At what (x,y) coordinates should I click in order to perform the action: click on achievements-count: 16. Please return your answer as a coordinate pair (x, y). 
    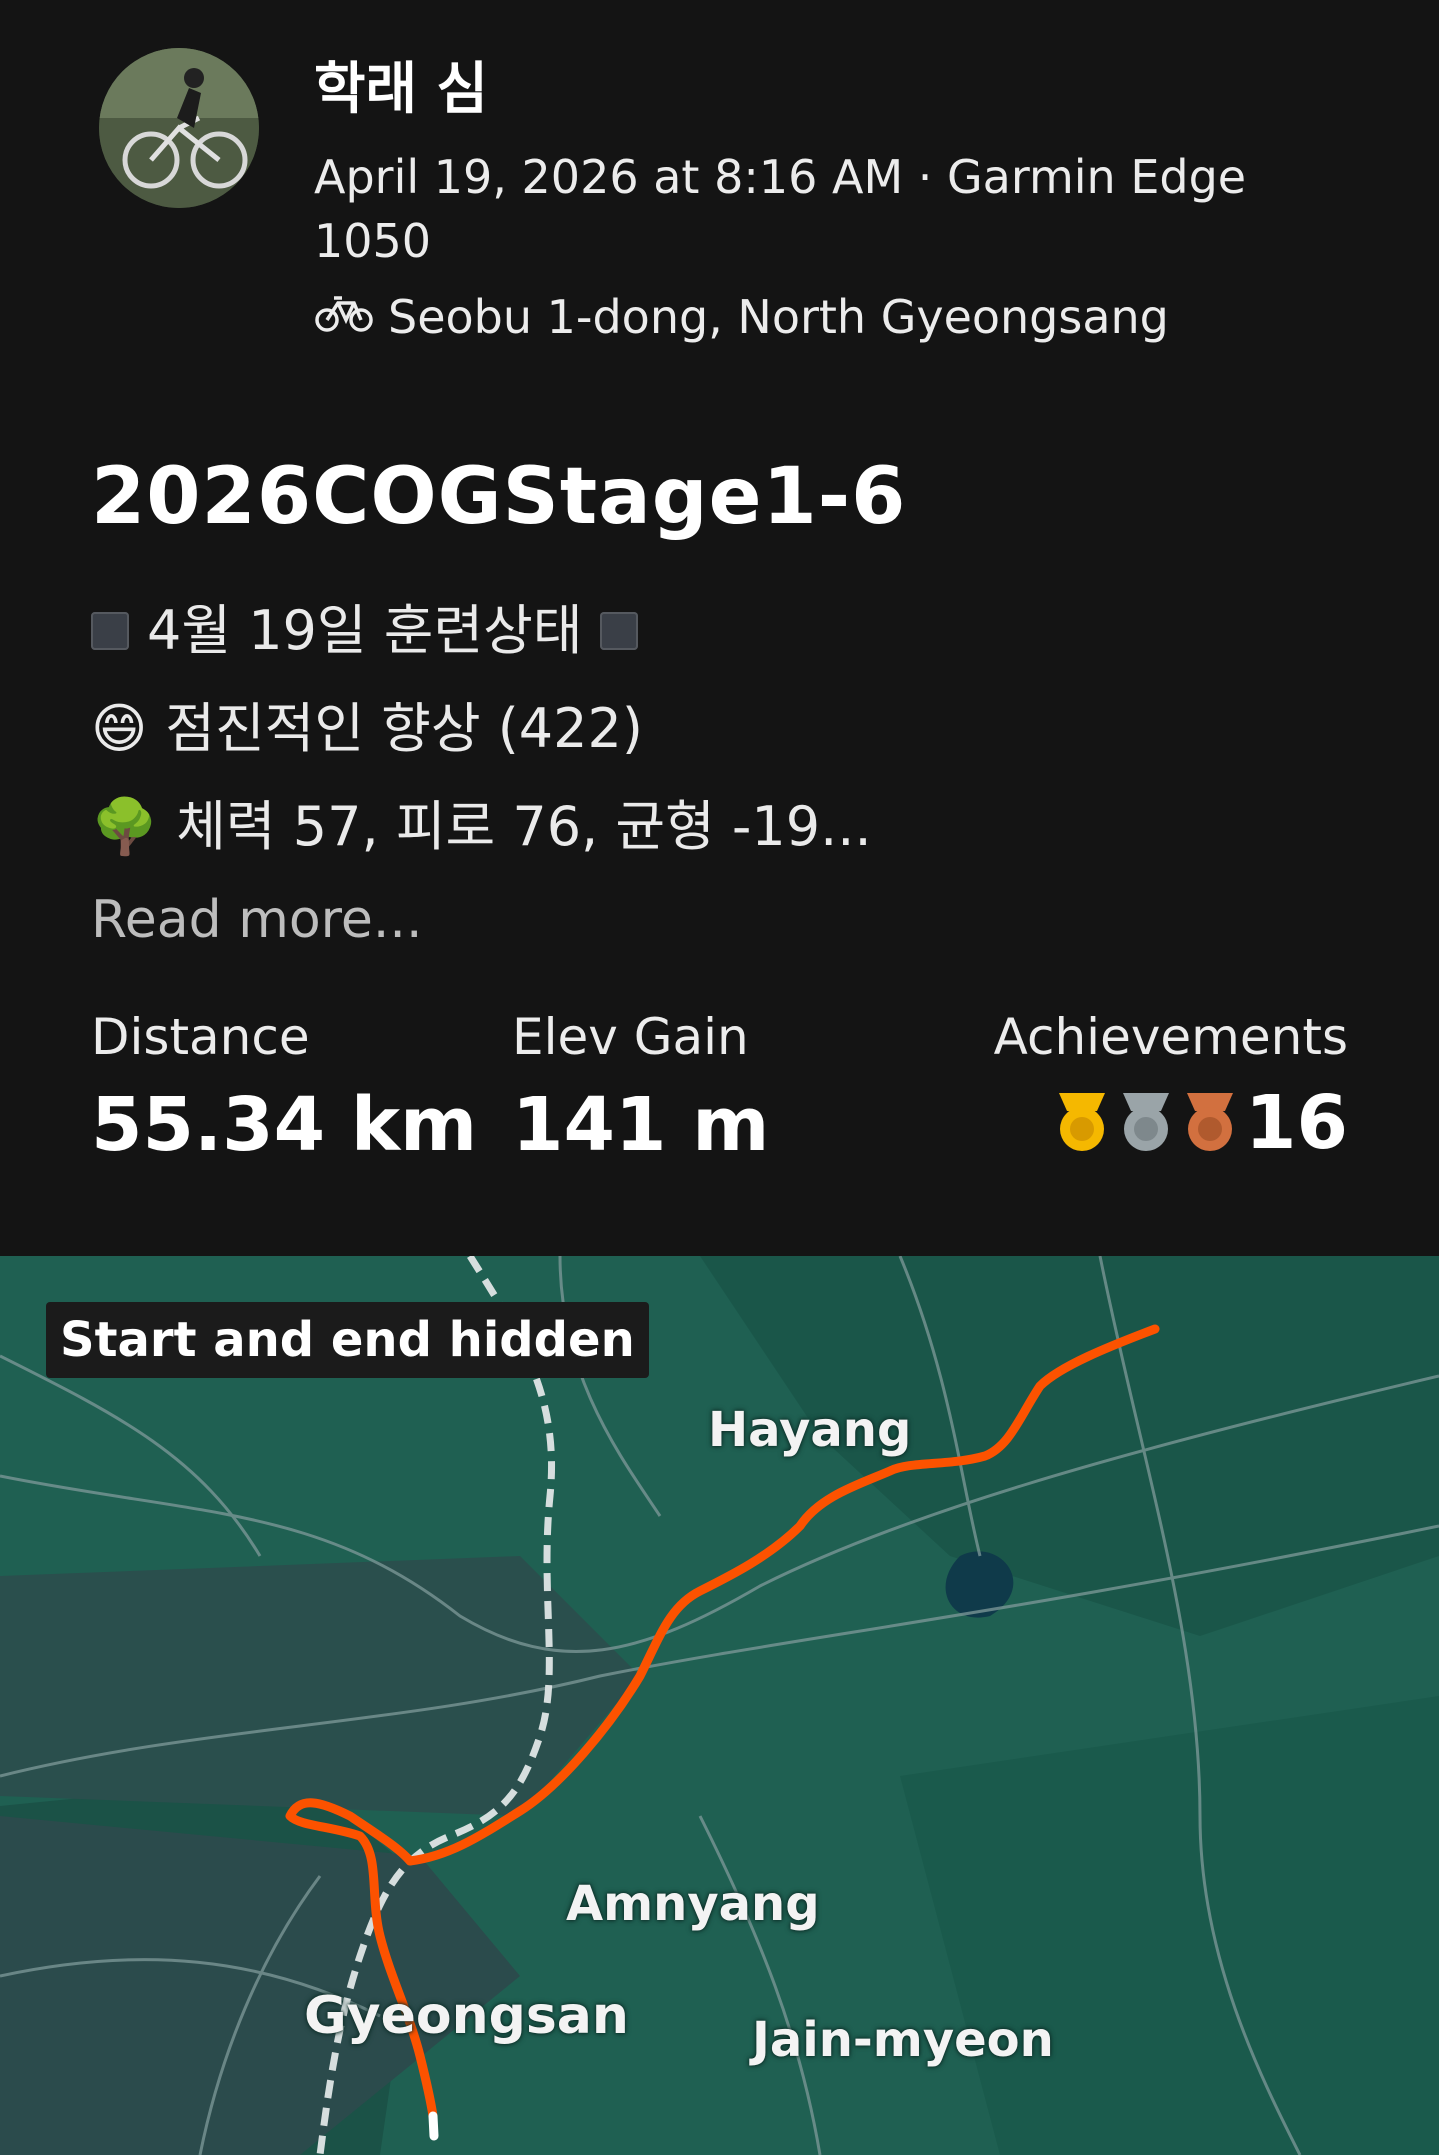
    Looking at the image, I should click on (1296, 1123).